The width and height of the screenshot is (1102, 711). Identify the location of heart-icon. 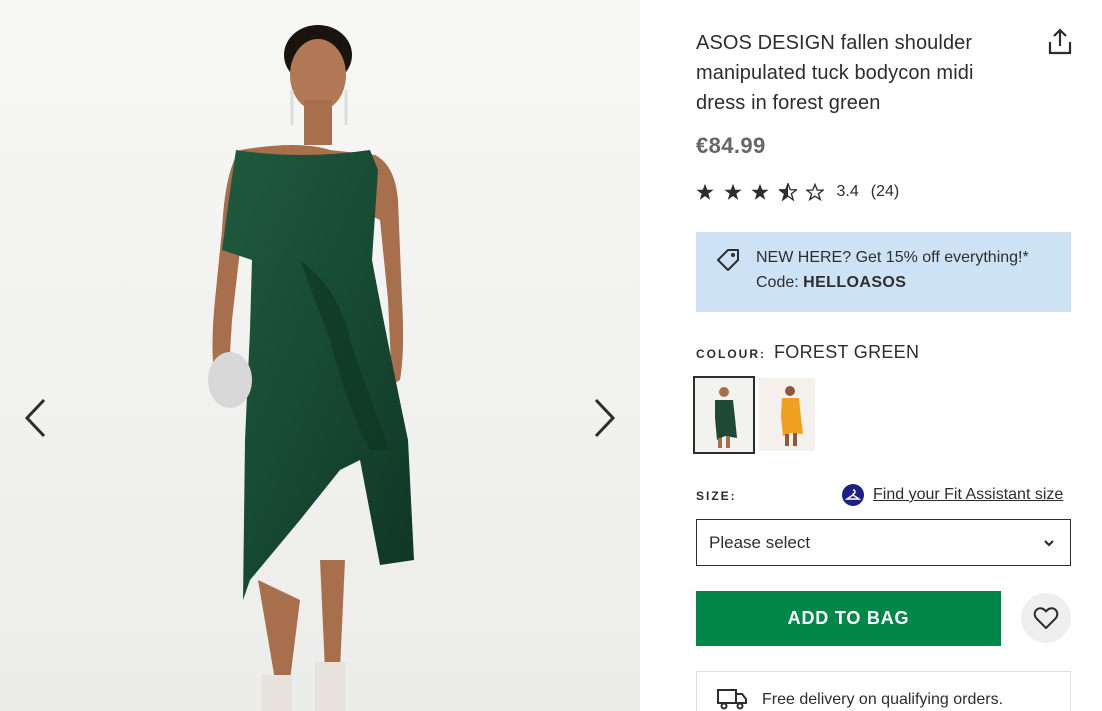
(1046, 618).